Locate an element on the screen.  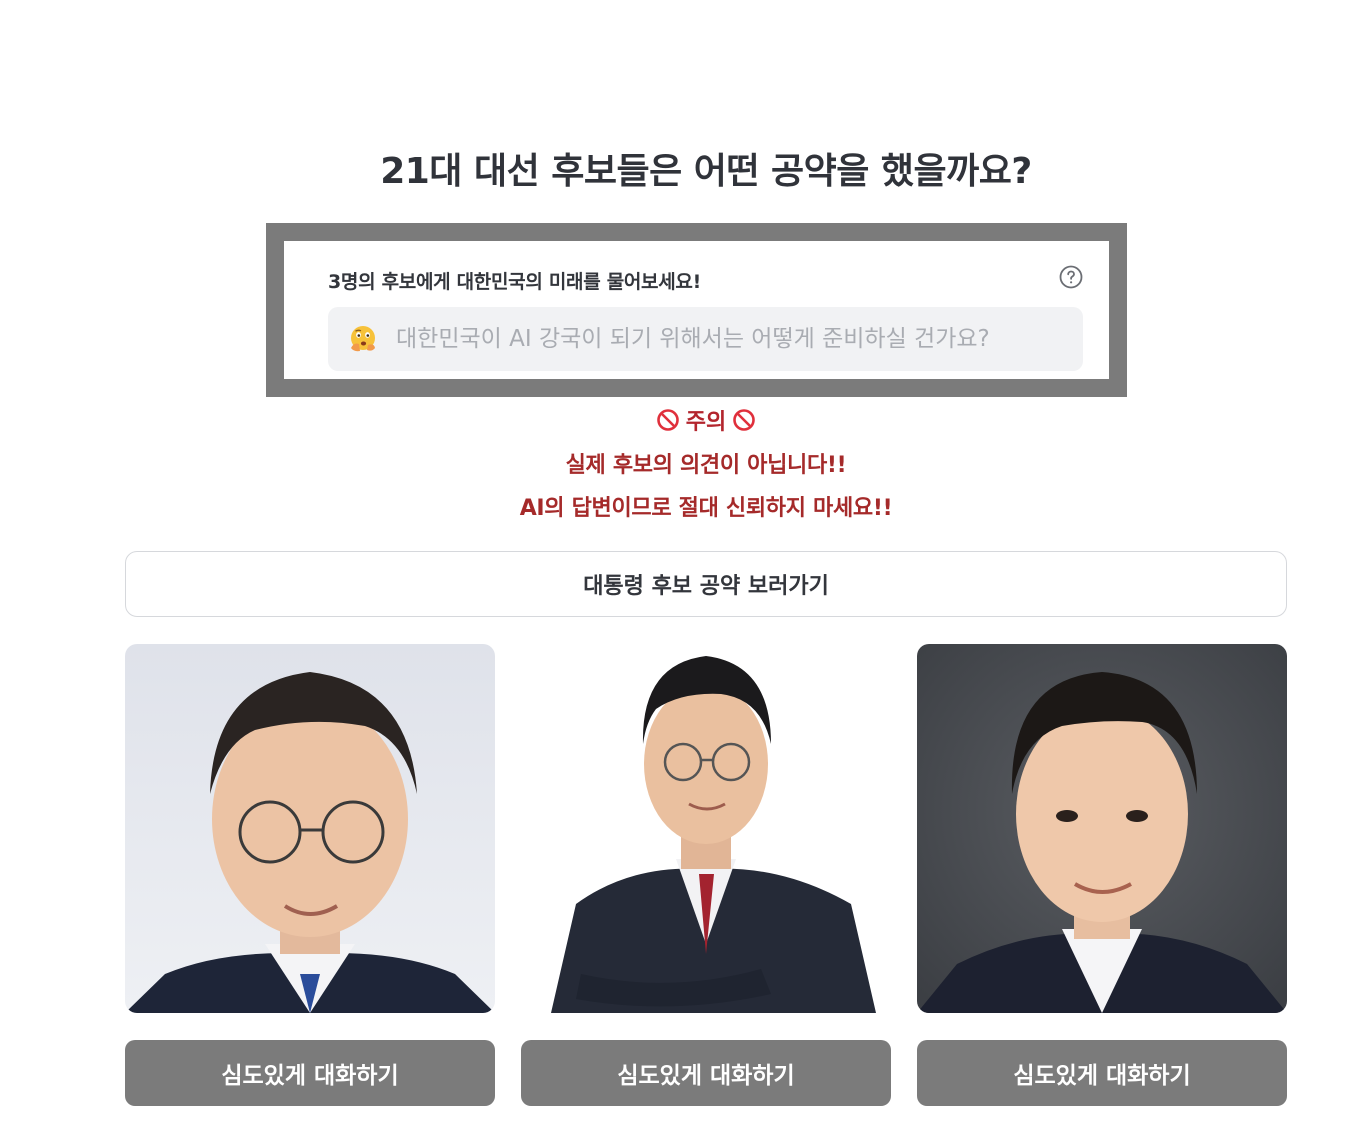
ask-panel: 3명의 후보에게 대한민국의 미래를 물어보세요! is located at coordinates (696, 310).